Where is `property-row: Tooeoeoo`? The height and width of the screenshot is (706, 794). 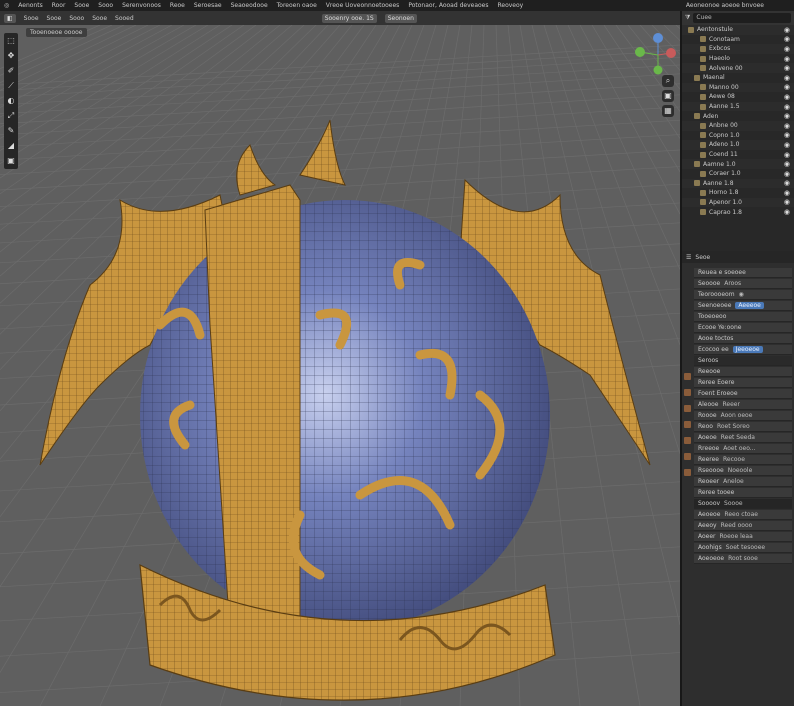 property-row: Tooeoeoo is located at coordinates (743, 317).